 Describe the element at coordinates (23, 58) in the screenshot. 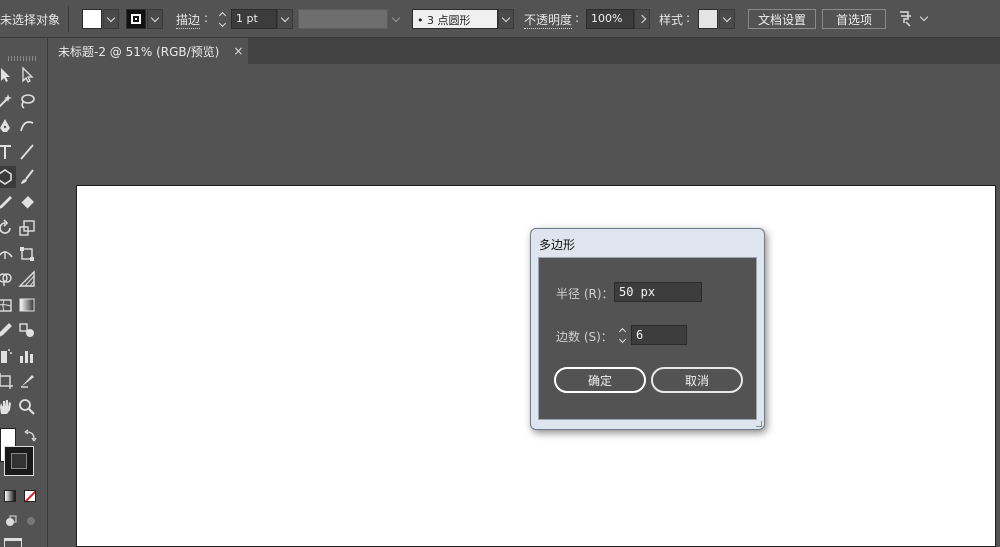

I see `panel-grip` at that location.